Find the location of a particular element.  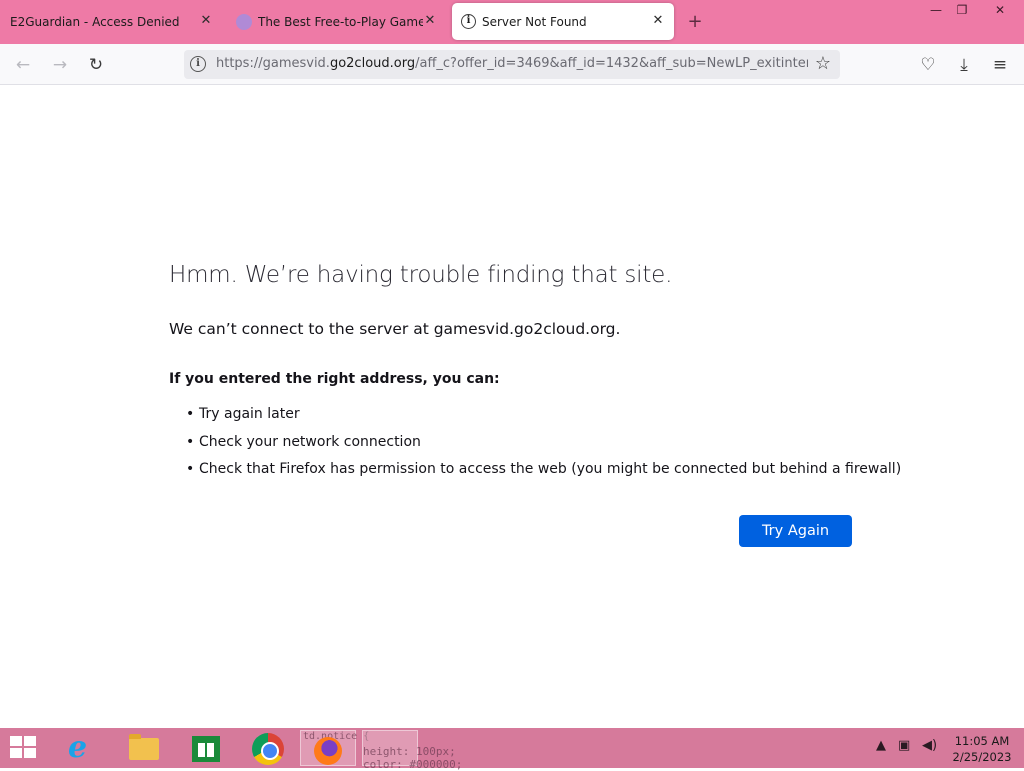

internet-explorer-icon: e is located at coordinates (82, 748).